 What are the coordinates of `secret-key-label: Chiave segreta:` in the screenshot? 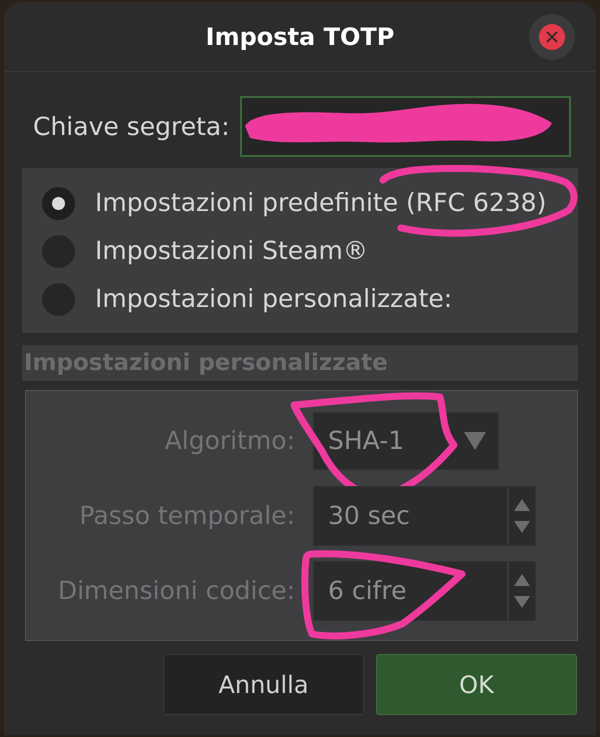 It's located at (131, 126).